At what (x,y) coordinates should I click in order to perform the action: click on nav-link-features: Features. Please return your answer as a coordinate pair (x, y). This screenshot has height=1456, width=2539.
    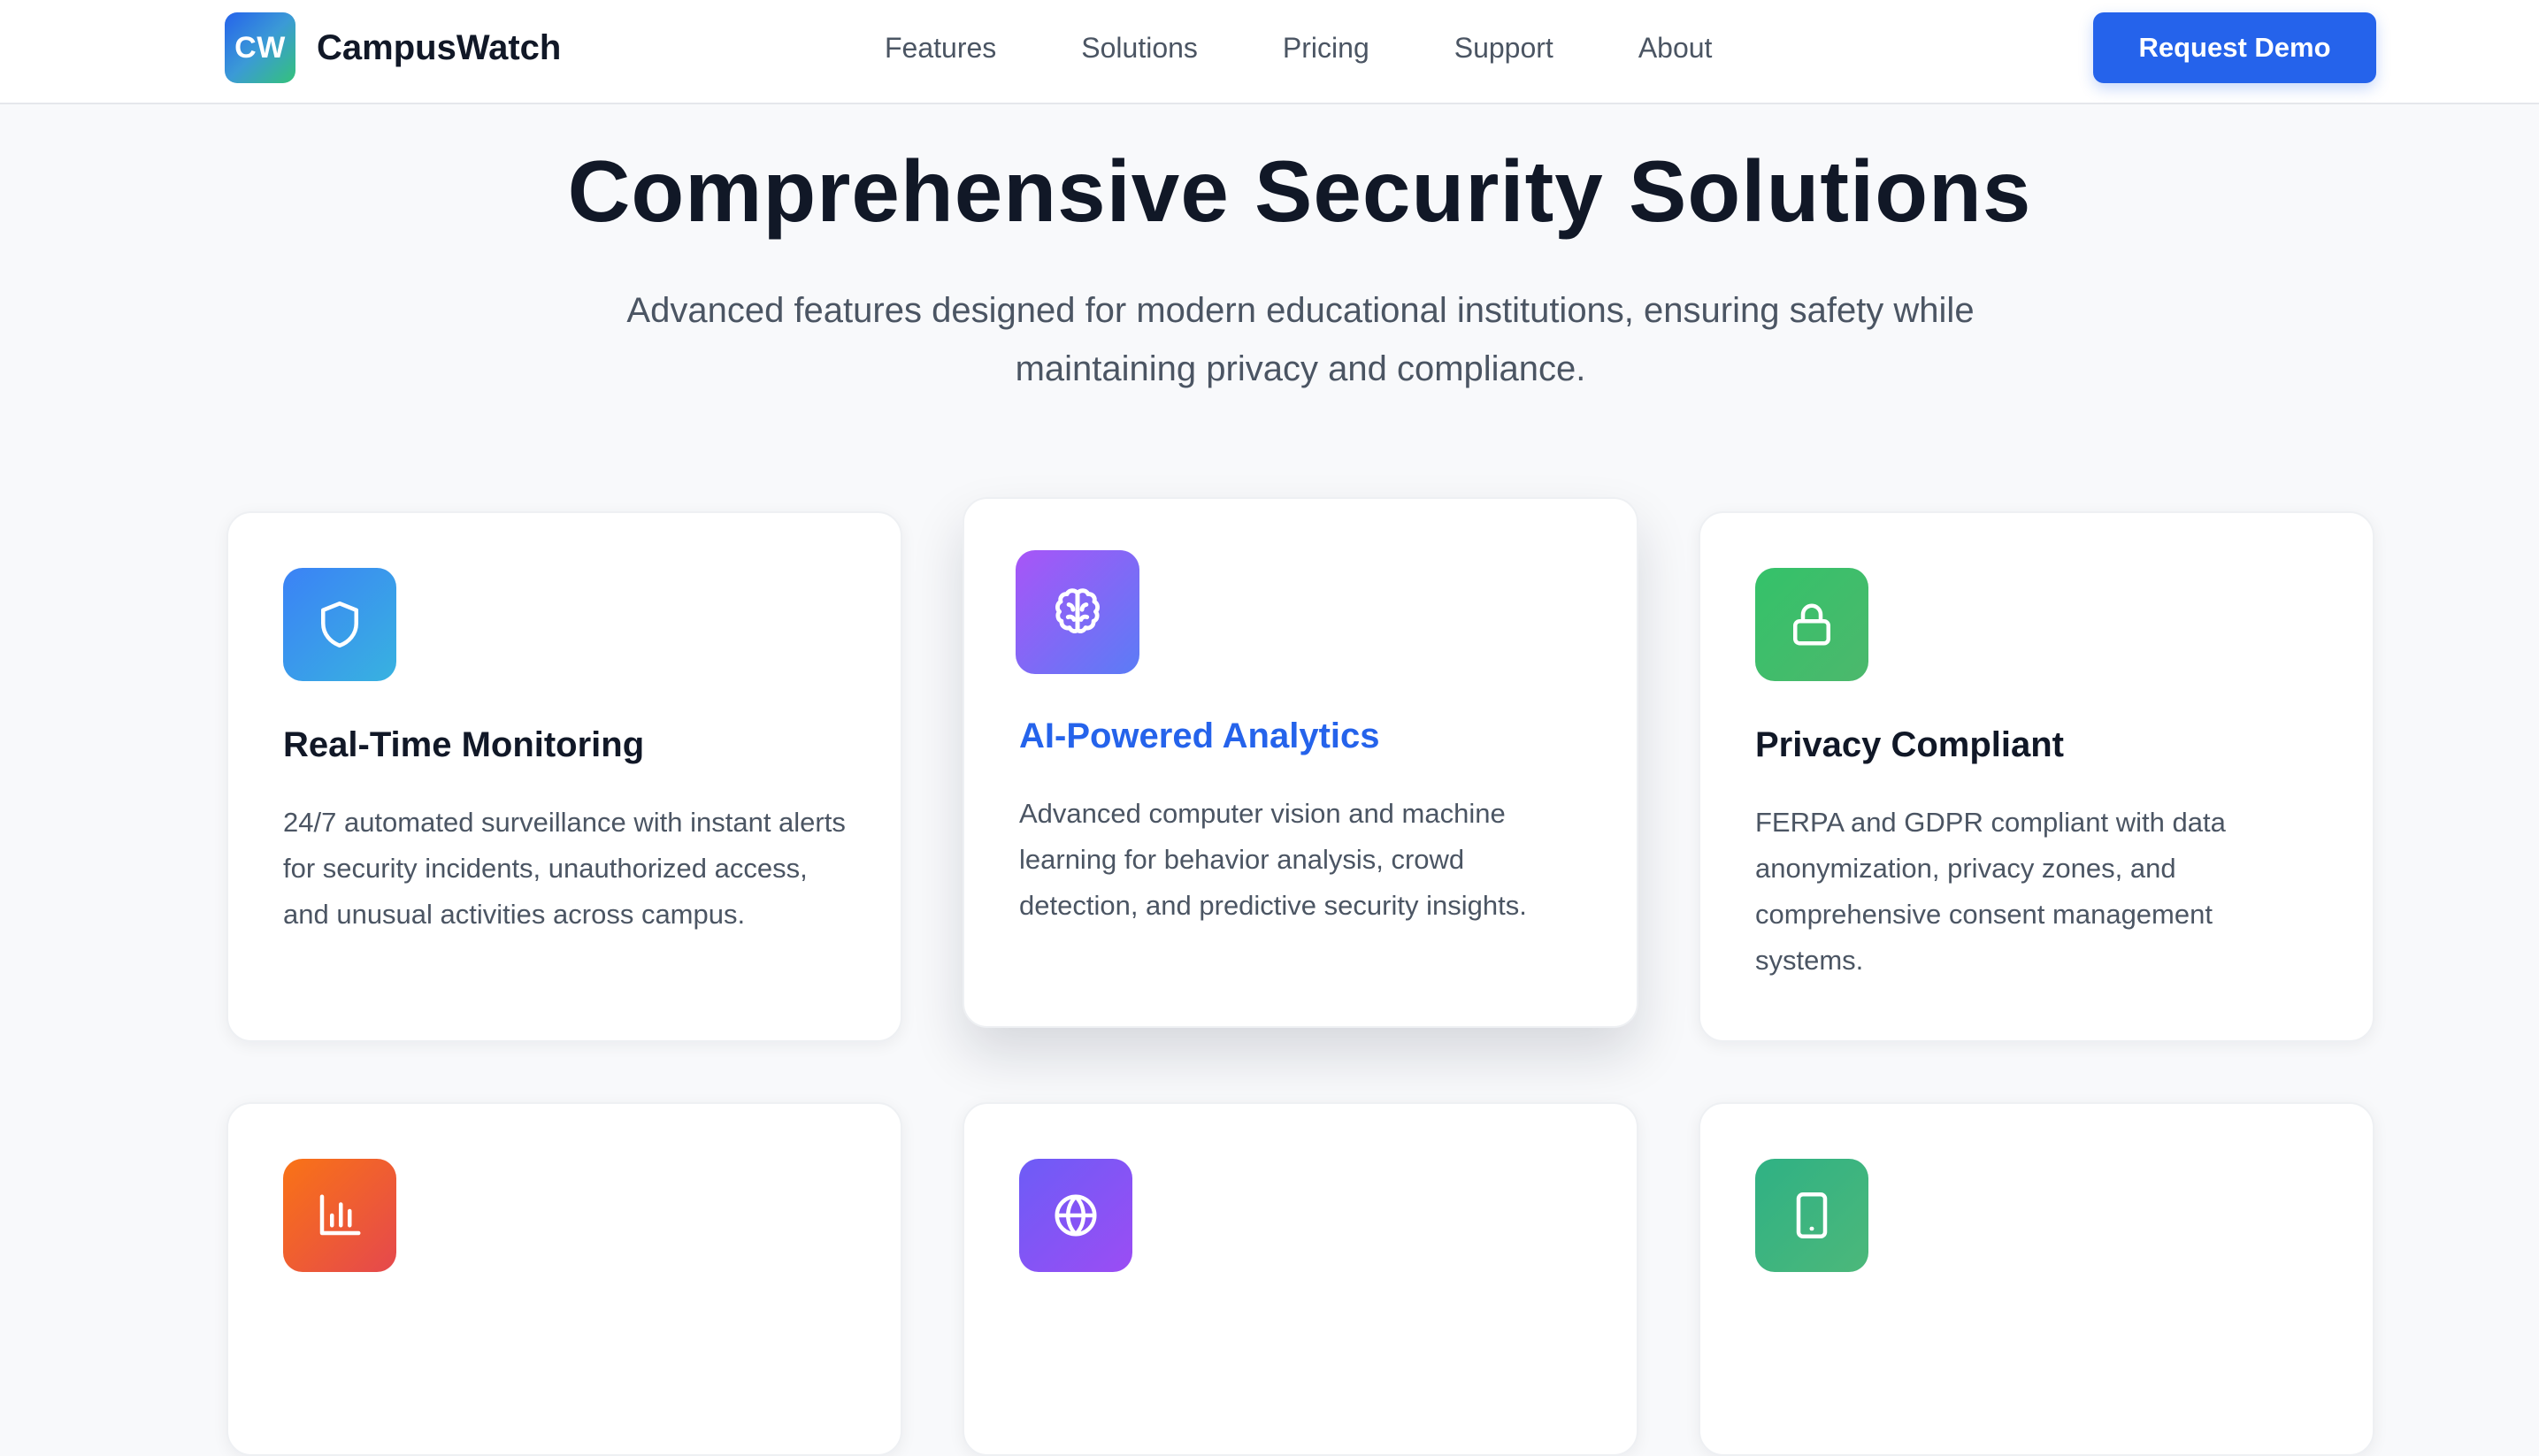
    Looking at the image, I should click on (940, 48).